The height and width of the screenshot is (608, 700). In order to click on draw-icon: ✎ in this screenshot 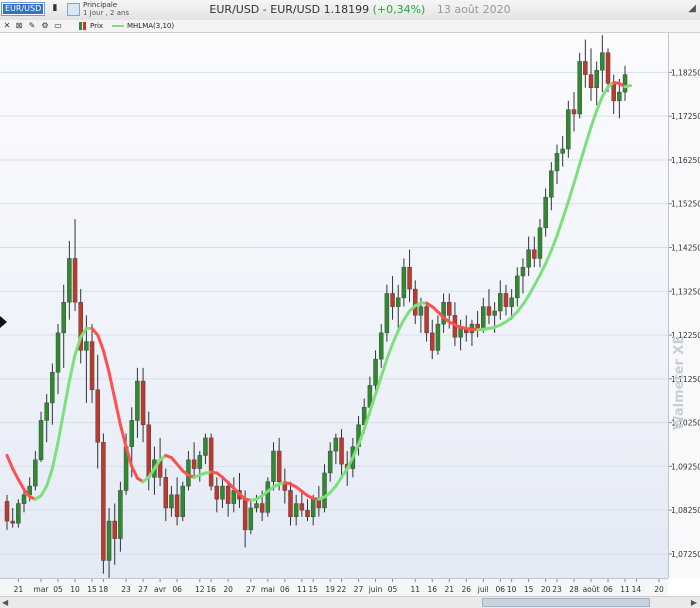, I will do `click(32, 26)`.